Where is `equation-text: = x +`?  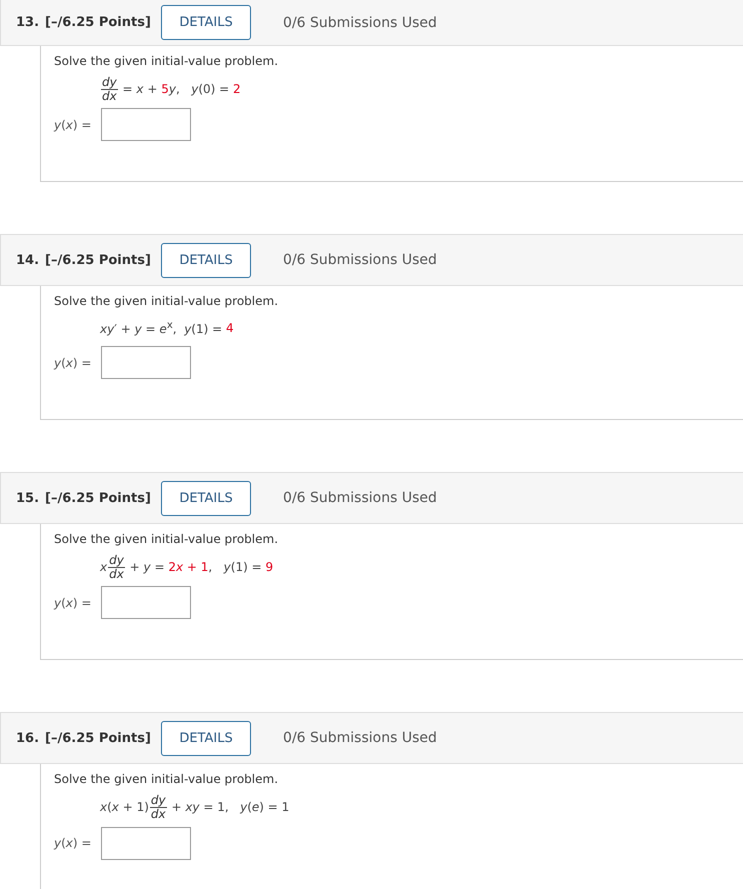
equation-text: = x + is located at coordinates (140, 89).